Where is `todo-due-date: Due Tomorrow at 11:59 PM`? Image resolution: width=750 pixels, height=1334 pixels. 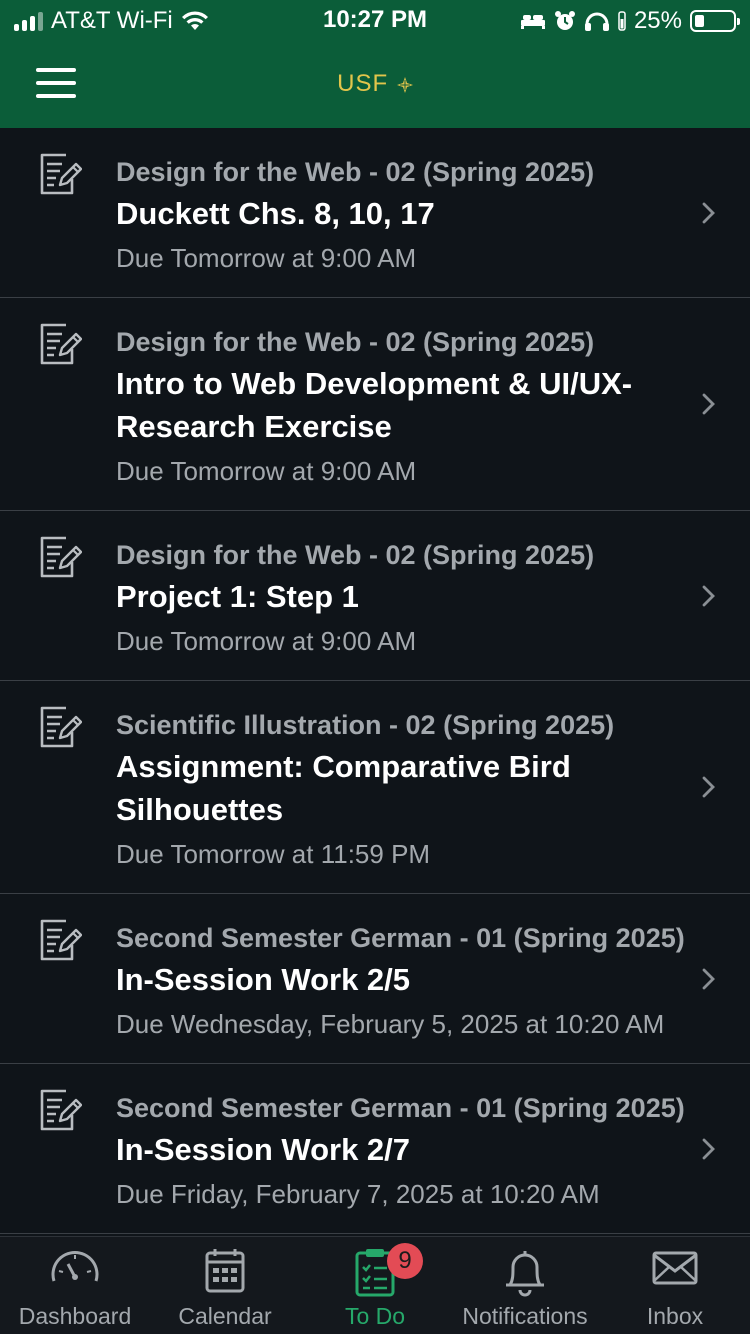 todo-due-date: Due Tomorrow at 11:59 PM is located at coordinates (273, 854).